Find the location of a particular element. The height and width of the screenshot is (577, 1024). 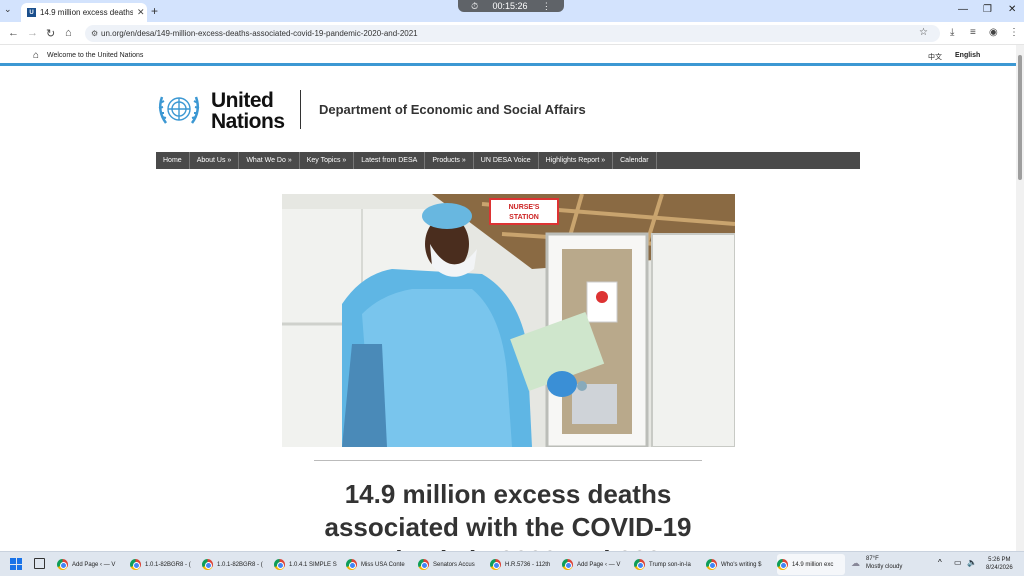

taskbar-item: 1.0.4.1 SIMPLE S is located at coordinates (307, 564).